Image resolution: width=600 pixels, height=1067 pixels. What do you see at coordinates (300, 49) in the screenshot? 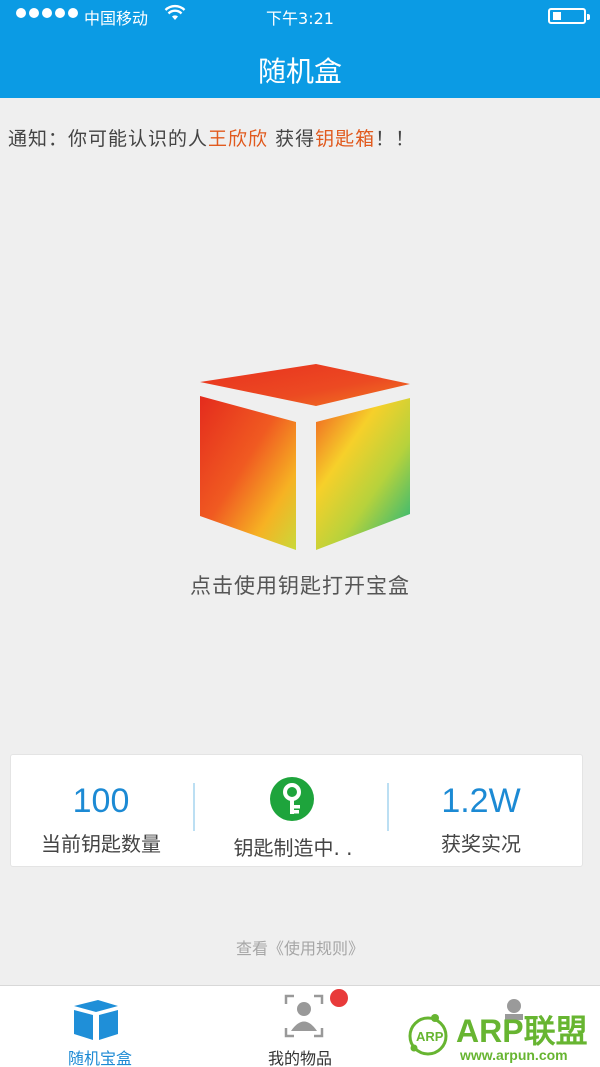
I see `app-header: 中国移动 下午3:21 随机盒` at bounding box center [300, 49].